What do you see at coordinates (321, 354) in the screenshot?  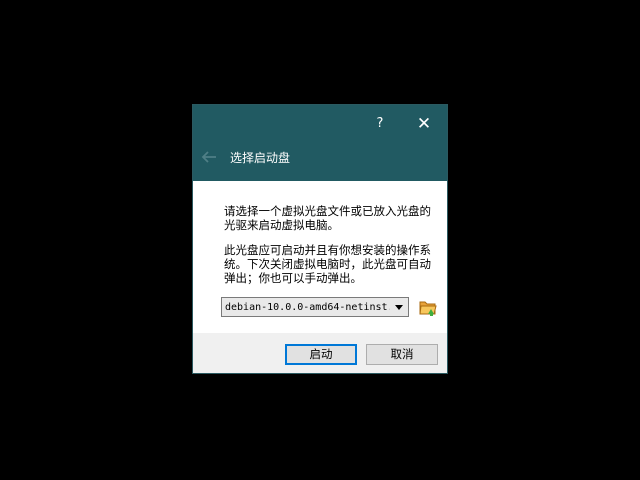 I see `start-button: 启动` at bounding box center [321, 354].